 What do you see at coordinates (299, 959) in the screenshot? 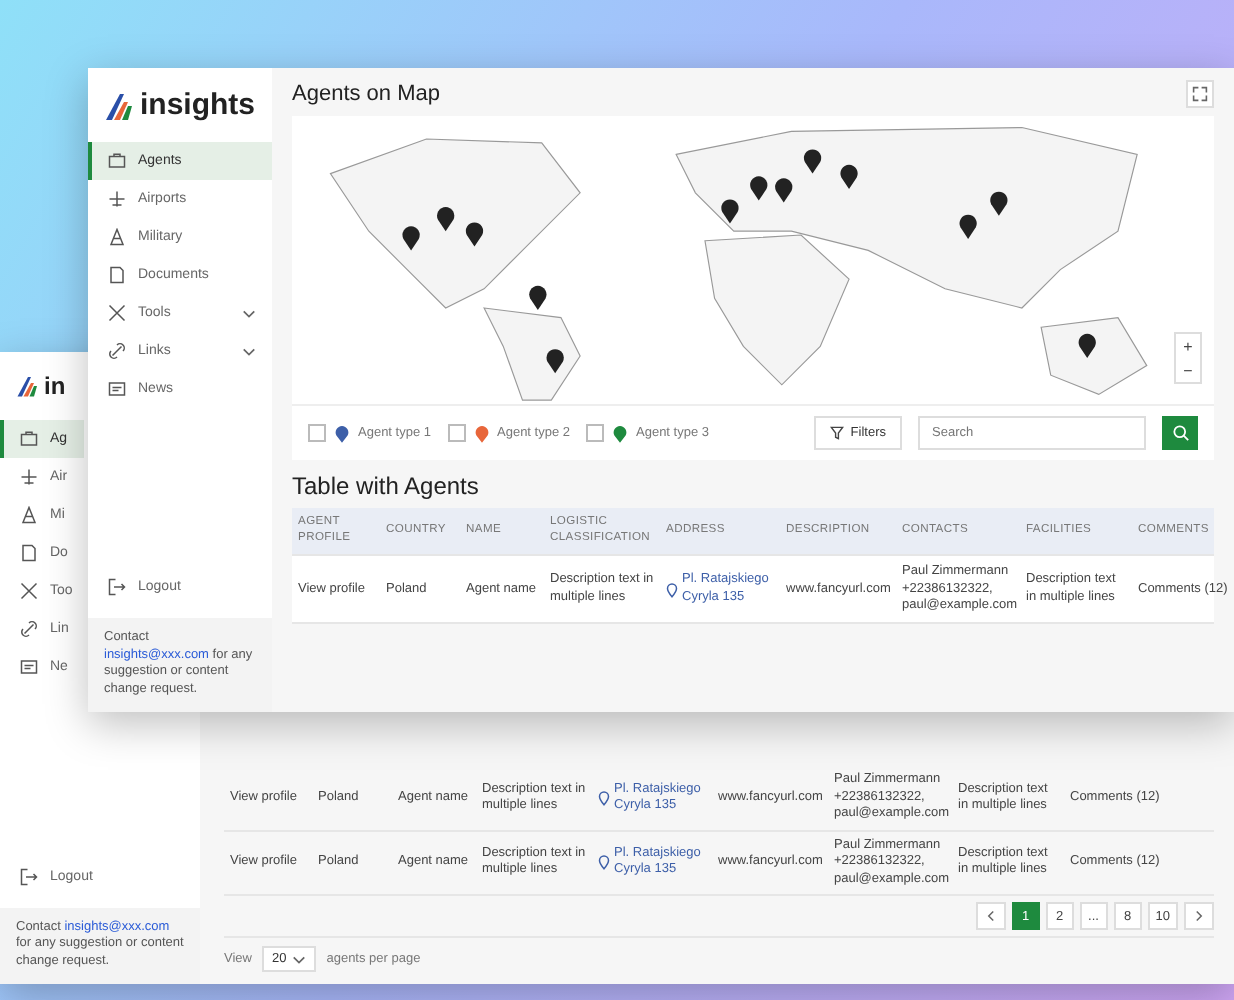
I see `chevron-down-icon` at bounding box center [299, 959].